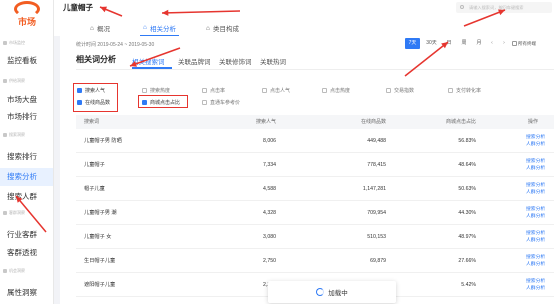 Image resolution: width=554 pixels, height=304 pixels. What do you see at coordinates (378, 261) in the screenshot?
I see `cell-online-items: 69,879` at bounding box center [378, 261].